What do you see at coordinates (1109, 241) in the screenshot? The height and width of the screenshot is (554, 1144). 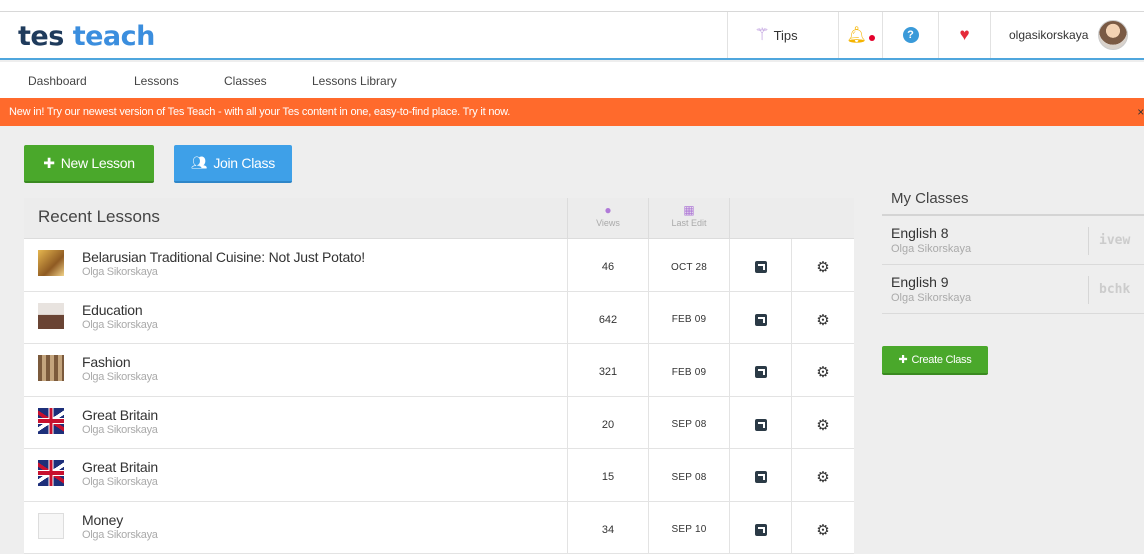 I see `class-code: ivew` at bounding box center [1109, 241].